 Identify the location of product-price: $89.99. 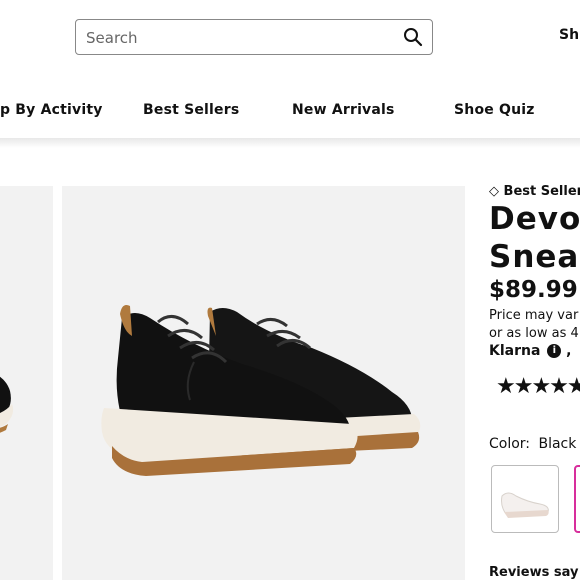
(533, 290).